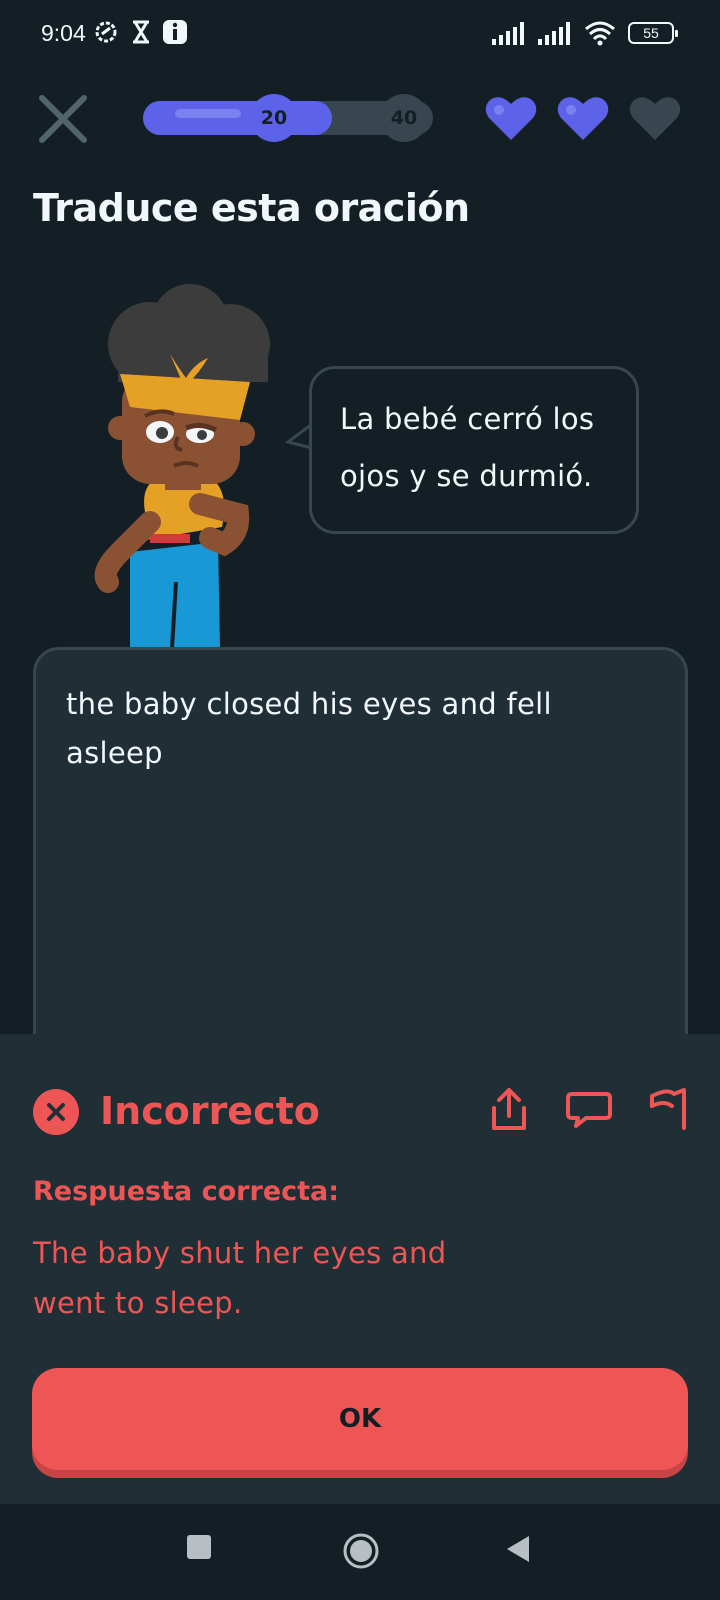 This screenshot has height=1600, width=720. What do you see at coordinates (518, 1549) in the screenshot?
I see `back-icon` at bounding box center [518, 1549].